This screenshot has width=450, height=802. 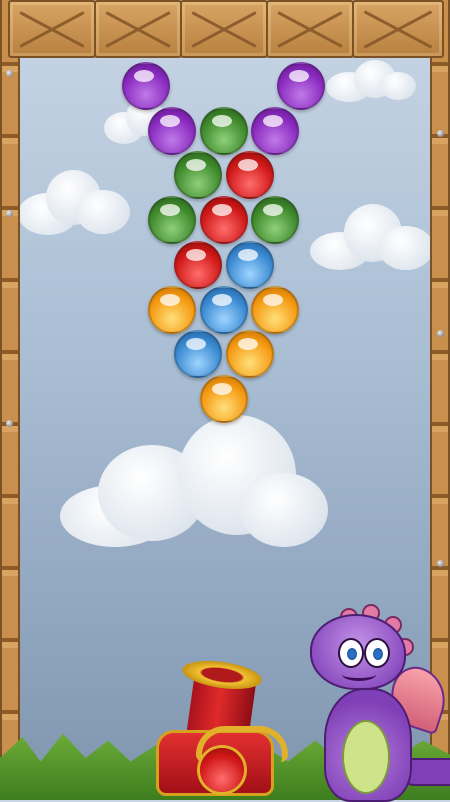 I want to click on cannon-icon, so click(x=220, y=728).